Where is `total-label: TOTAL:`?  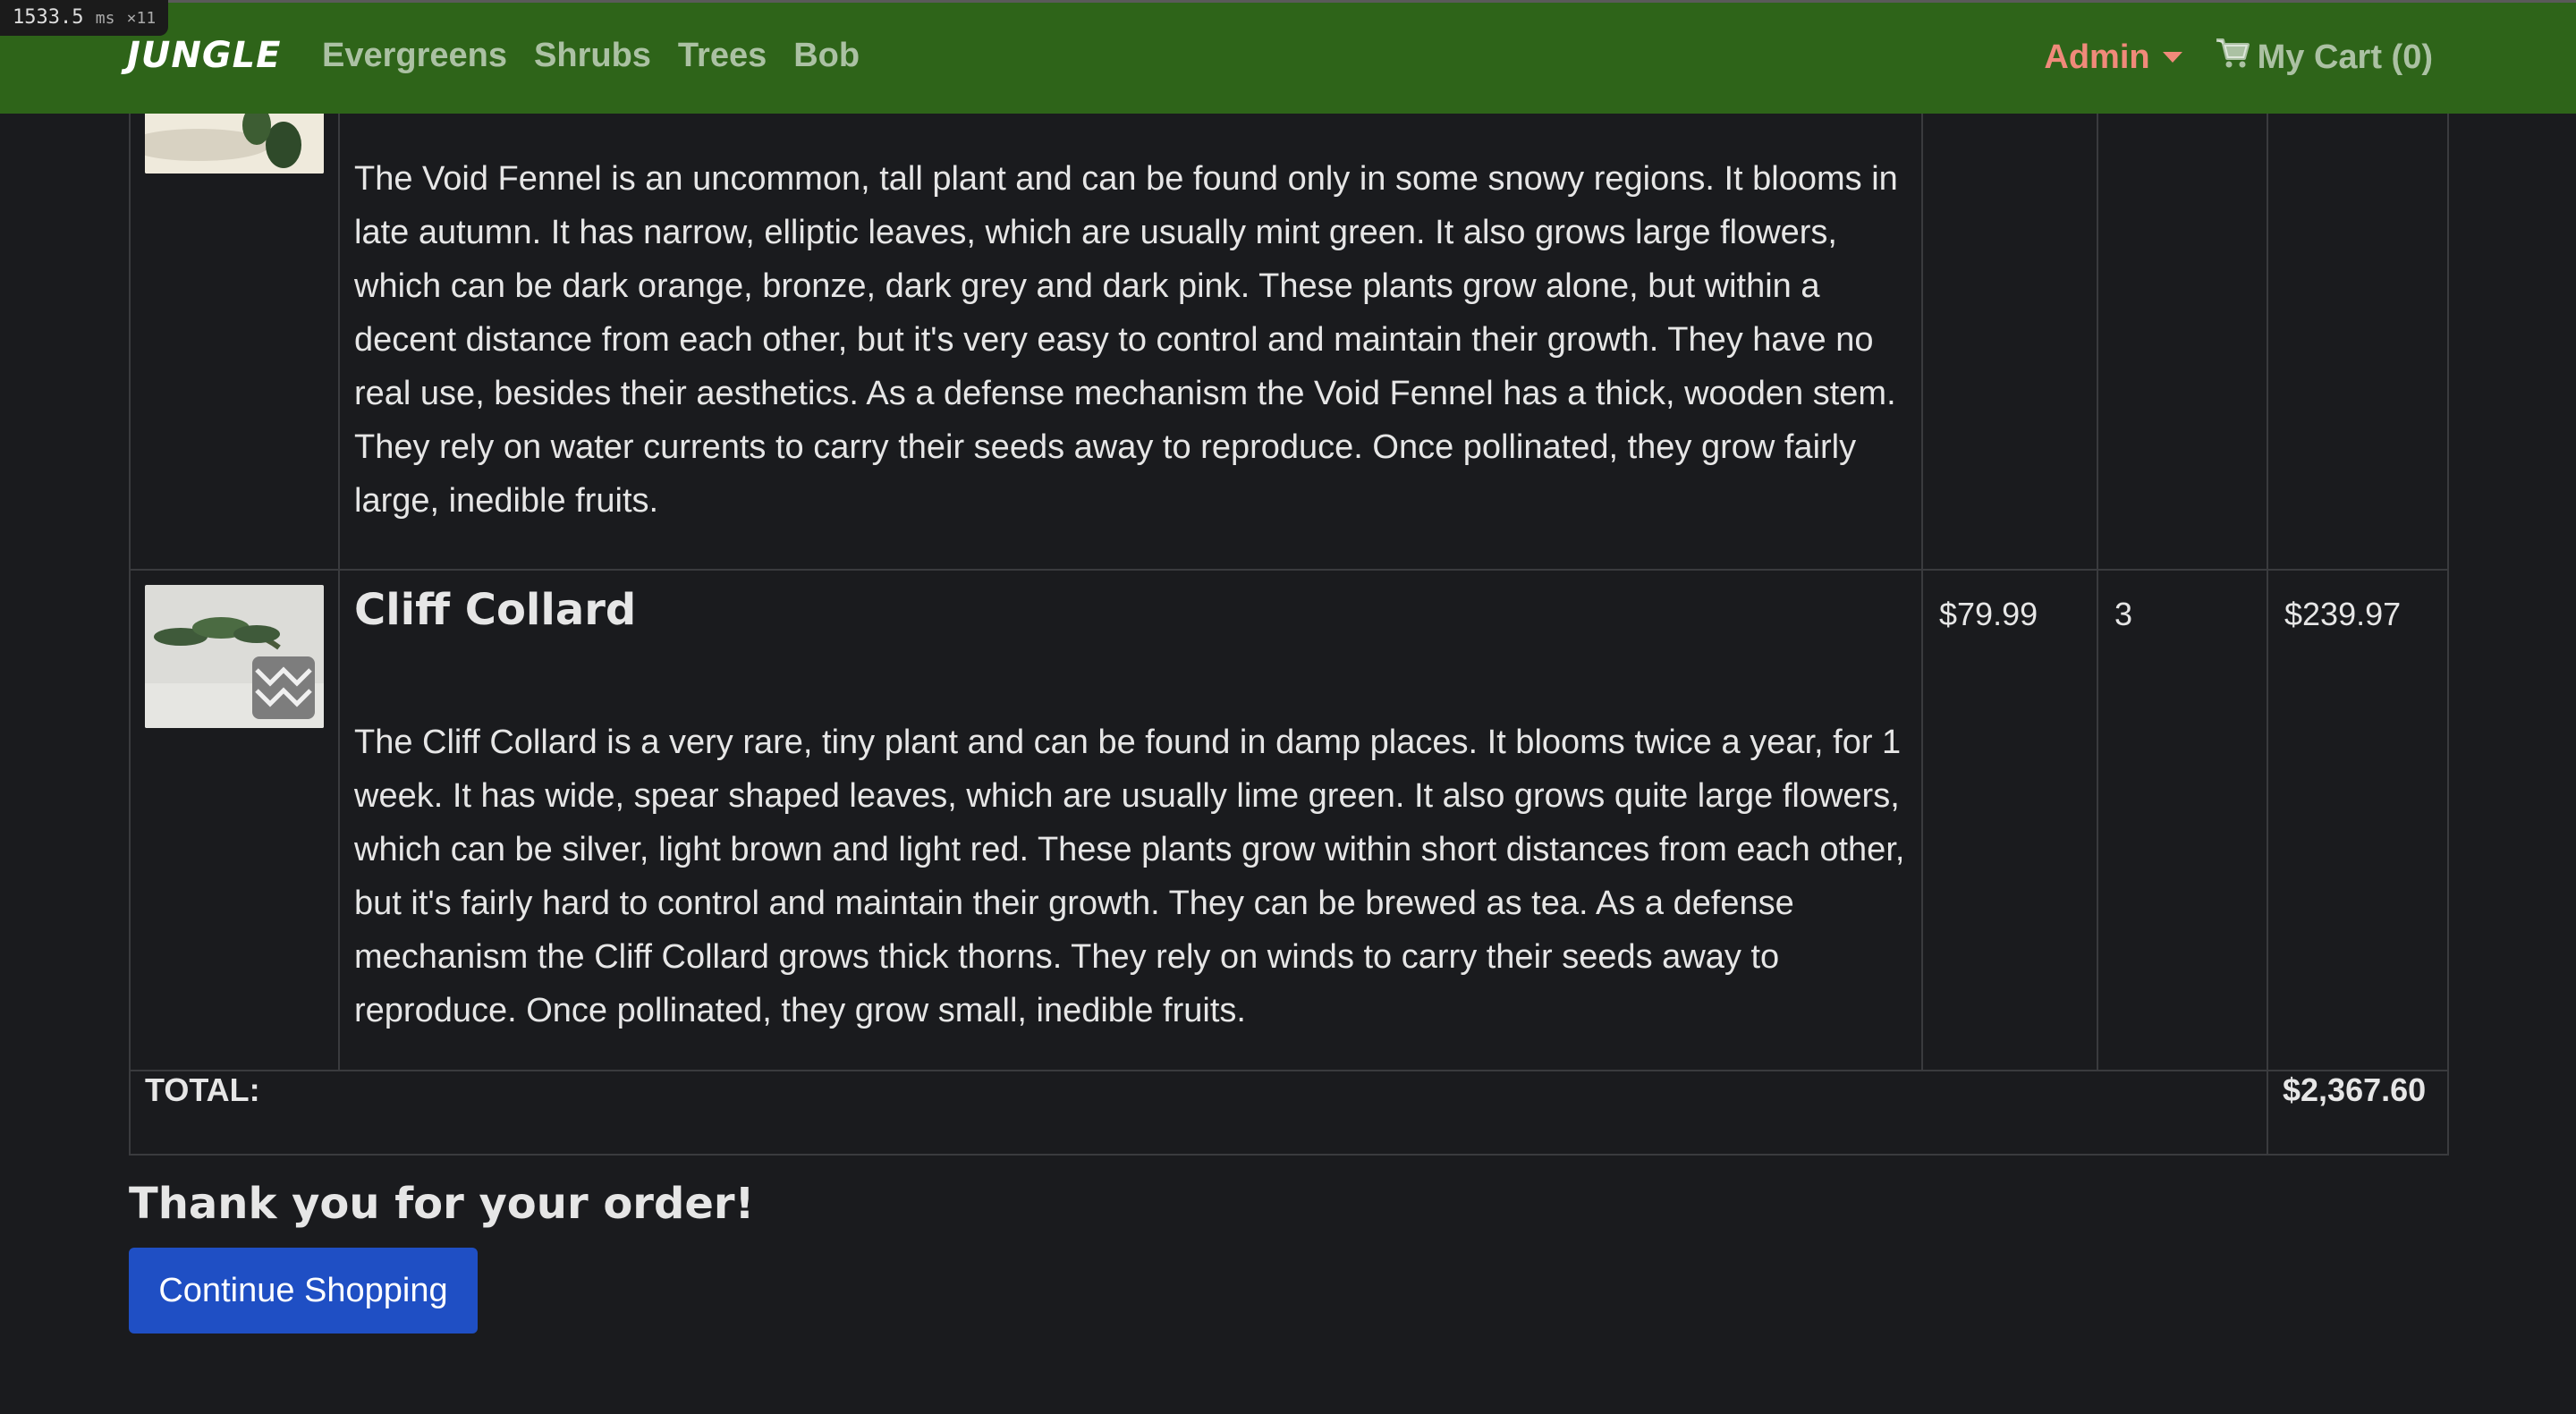
total-label: TOTAL: is located at coordinates (1198, 1113).